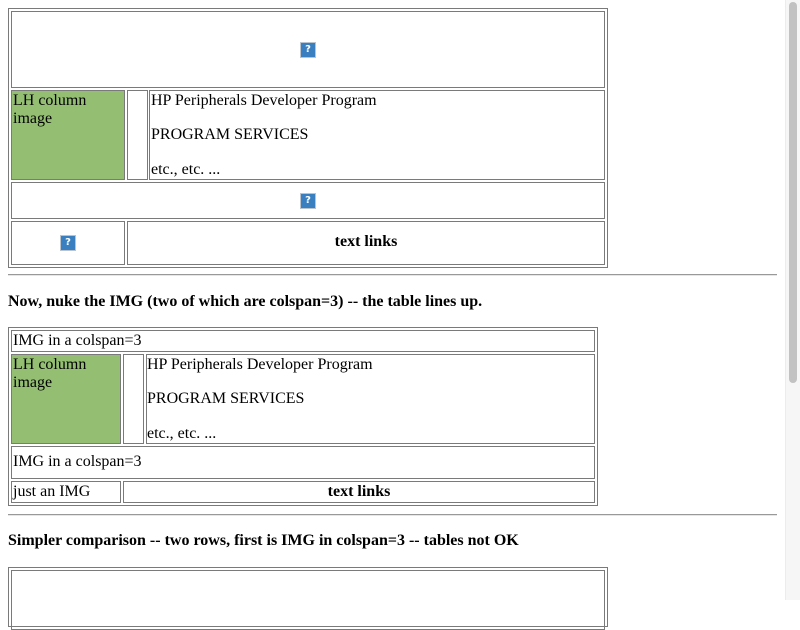 Image resolution: width=800 pixels, height=630 pixels. Describe the element at coordinates (52, 491) in the screenshot. I see `just-an-img-text: just an IMG` at that location.